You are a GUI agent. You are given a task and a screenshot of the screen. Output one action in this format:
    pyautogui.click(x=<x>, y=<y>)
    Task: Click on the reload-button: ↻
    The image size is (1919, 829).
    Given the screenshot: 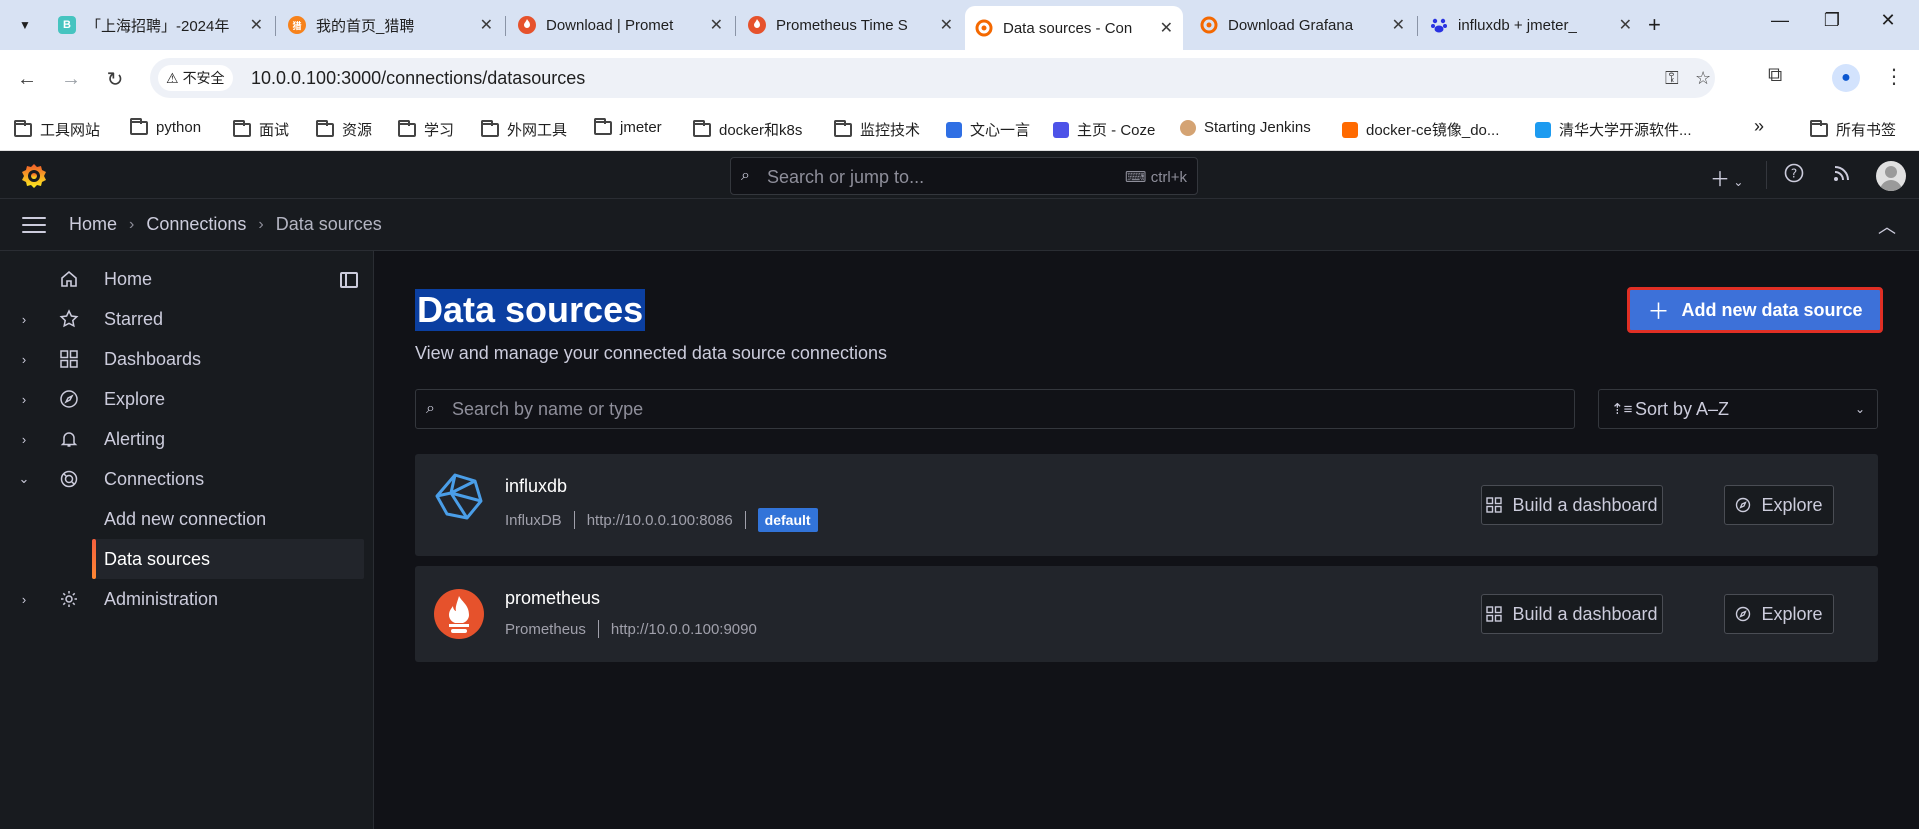 What is the action you would take?
    pyautogui.click(x=115, y=79)
    